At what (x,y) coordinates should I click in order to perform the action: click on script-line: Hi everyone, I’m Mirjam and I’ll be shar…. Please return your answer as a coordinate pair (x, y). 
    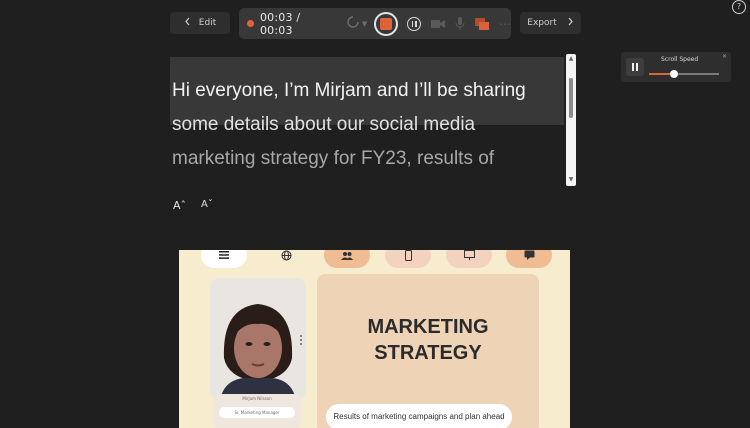
    Looking at the image, I should click on (349, 90).